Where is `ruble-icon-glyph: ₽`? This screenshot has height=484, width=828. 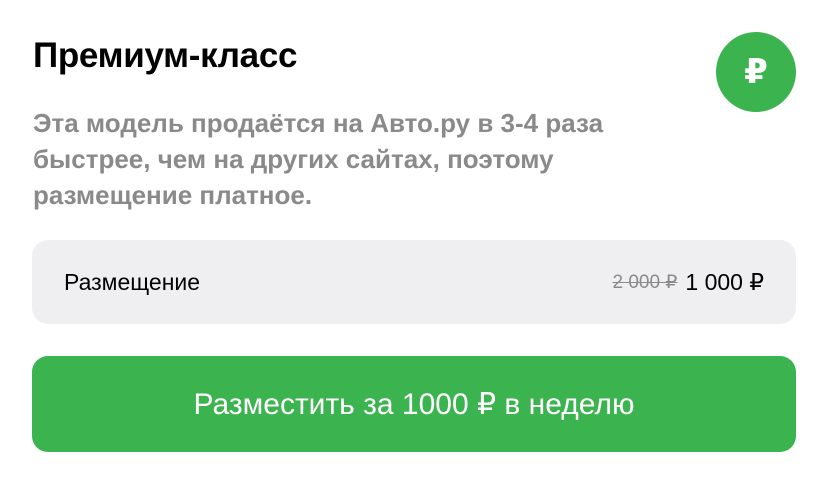
ruble-icon-glyph: ₽ is located at coordinates (756, 72).